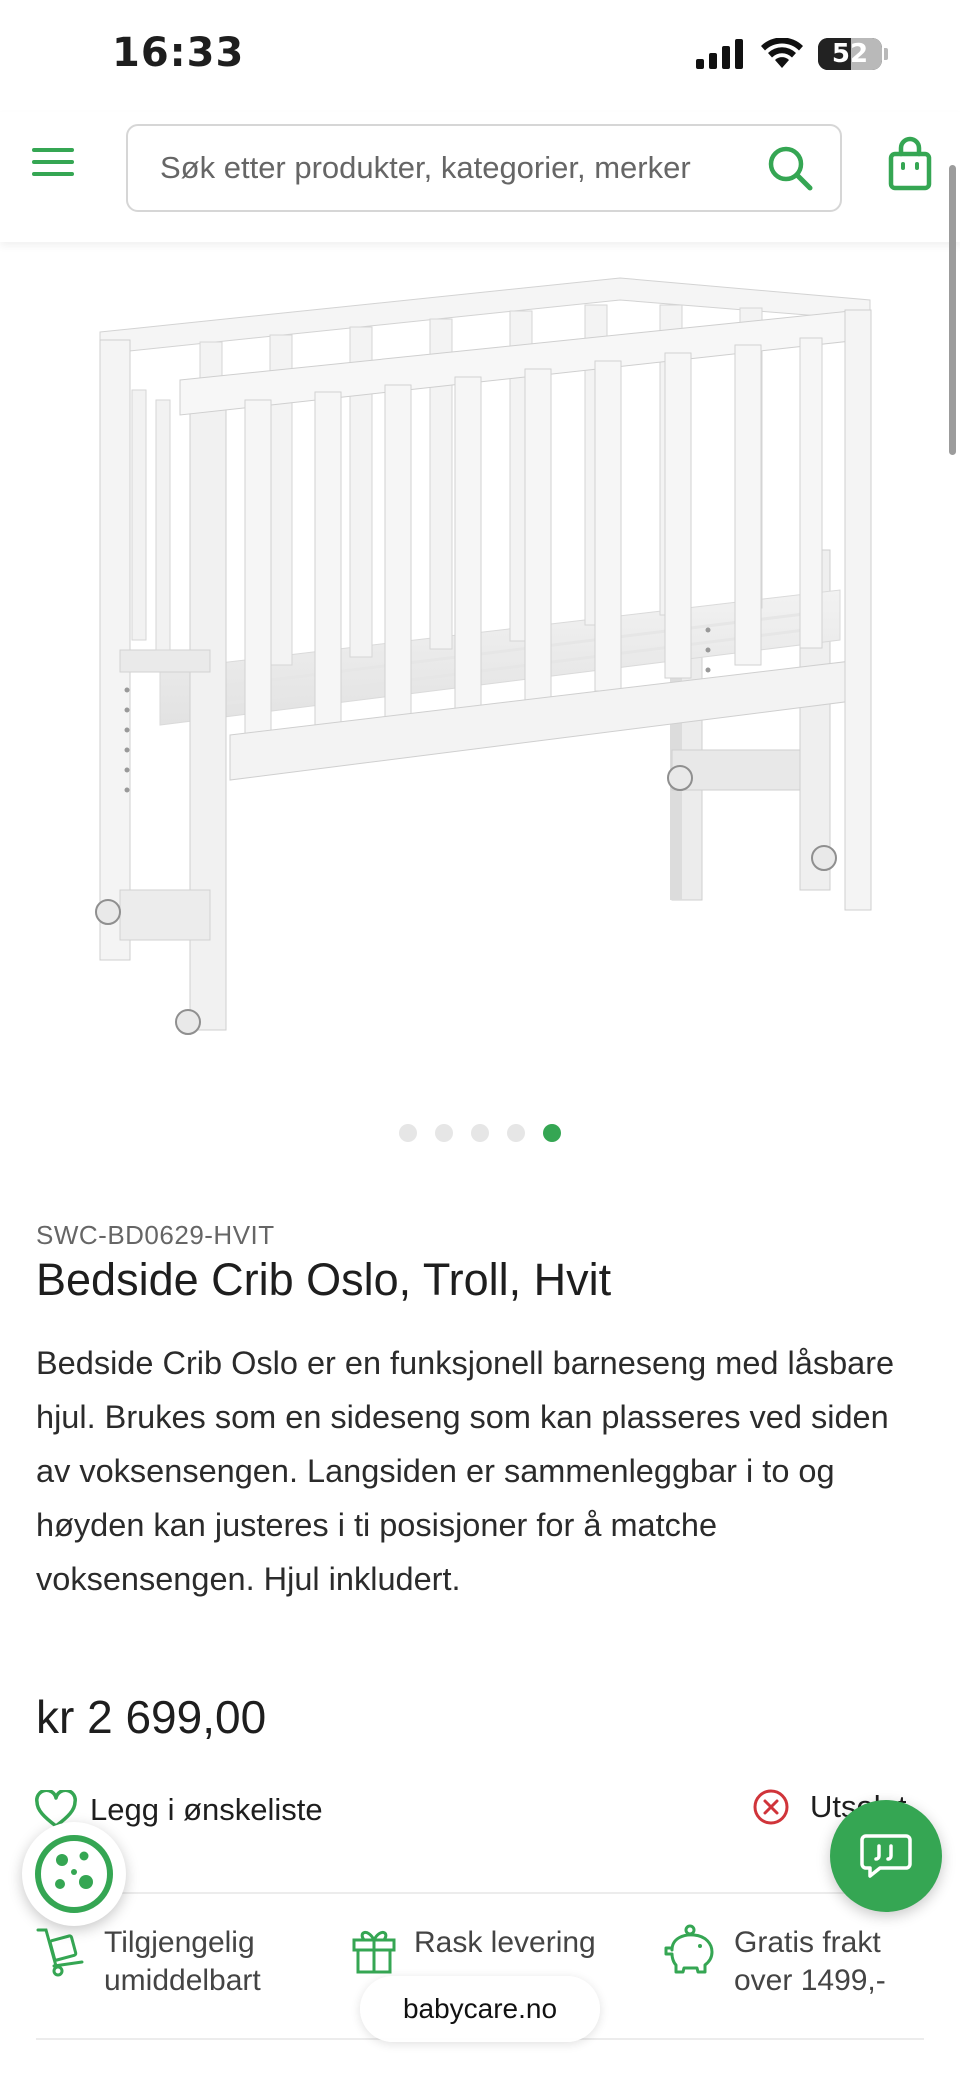 The width and height of the screenshot is (960, 2077). Describe the element at coordinates (155, 1235) in the screenshot. I see `product-sku: SWC-BD0629-HVIT` at that location.